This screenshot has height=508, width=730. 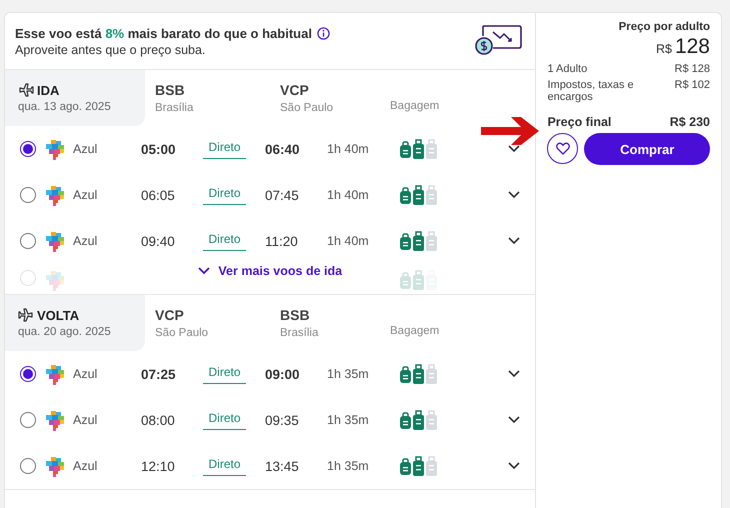 What do you see at coordinates (418, 280) in the screenshot?
I see `suitcase-icon` at bounding box center [418, 280].